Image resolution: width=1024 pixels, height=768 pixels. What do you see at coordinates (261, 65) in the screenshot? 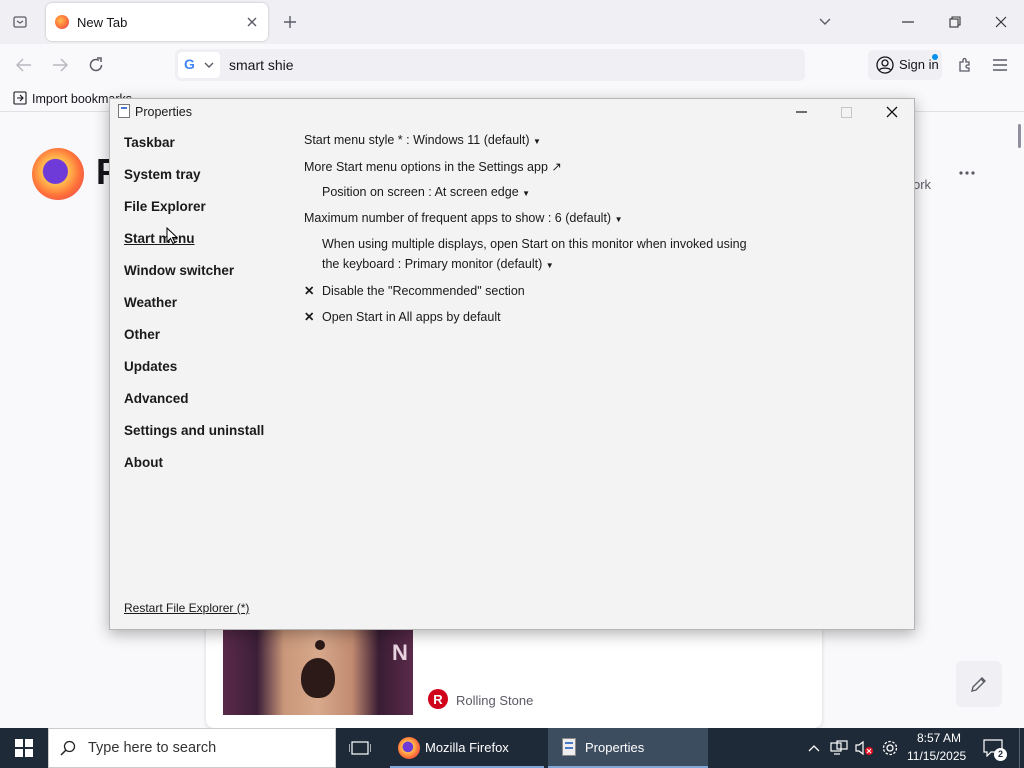
I see `url-input: smart shie` at bounding box center [261, 65].